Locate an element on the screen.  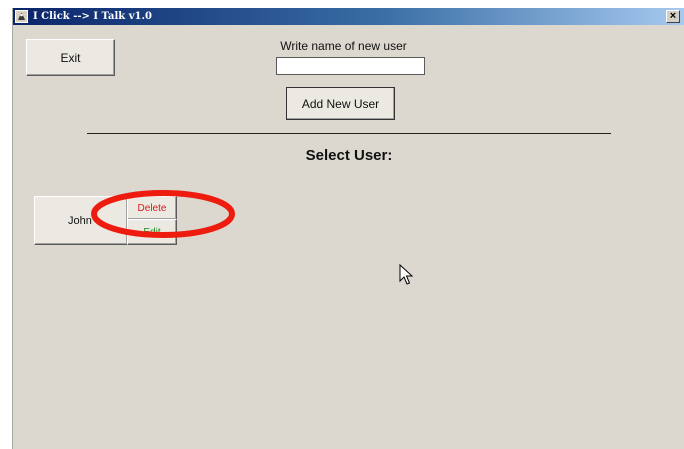
select-user-heading: Select User: is located at coordinates (349, 155).